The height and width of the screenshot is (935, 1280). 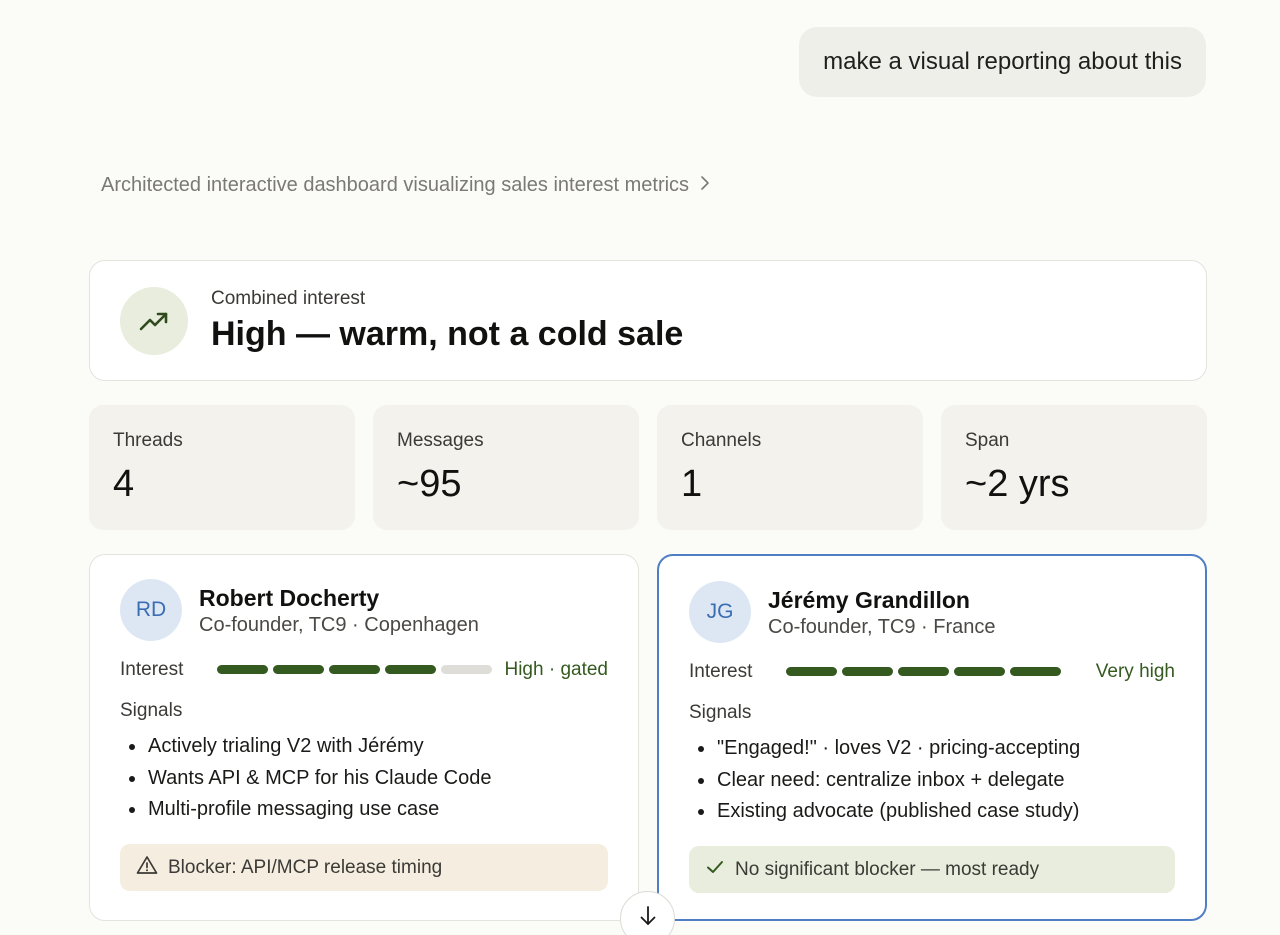 I want to click on user-message-text: make a visual reporting about this, so click(x=1002, y=61).